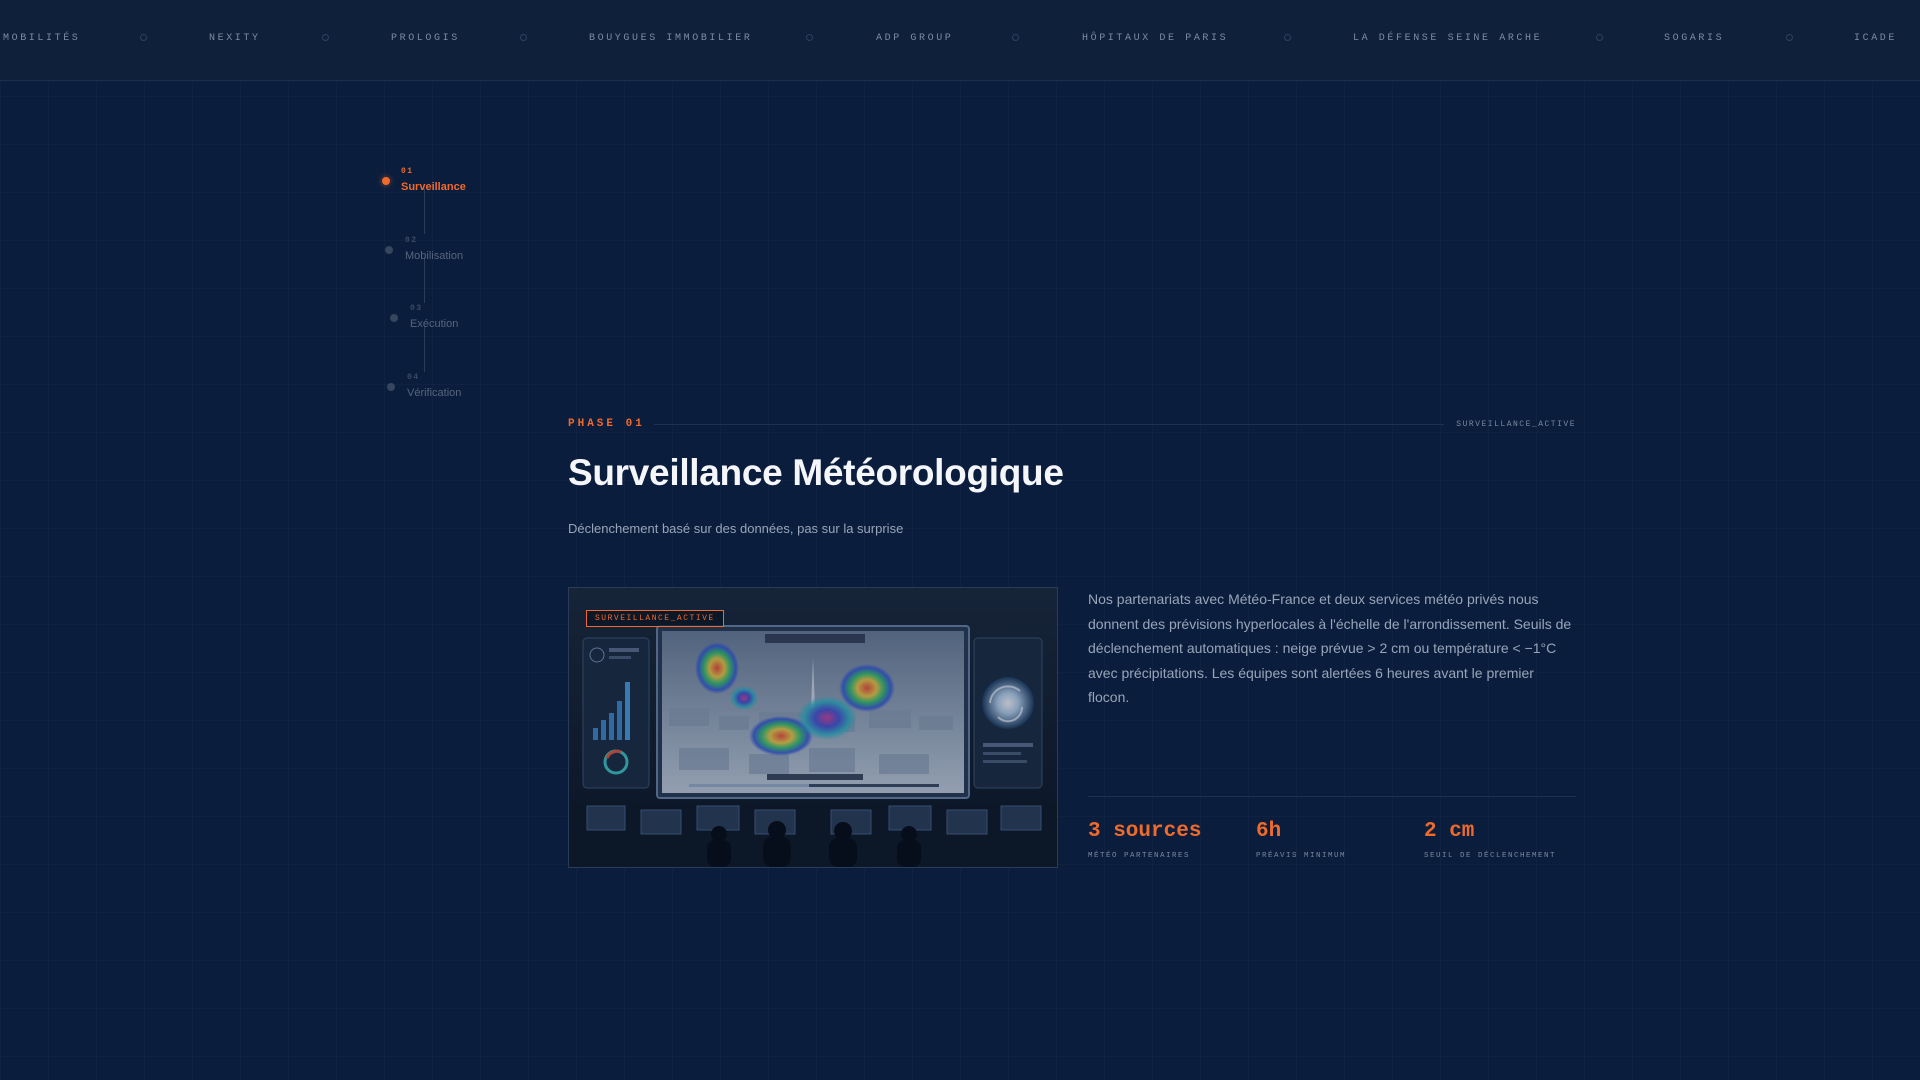  Describe the element at coordinates (42, 38) in the screenshot. I see `partner-name: MOBILITÉS` at that location.